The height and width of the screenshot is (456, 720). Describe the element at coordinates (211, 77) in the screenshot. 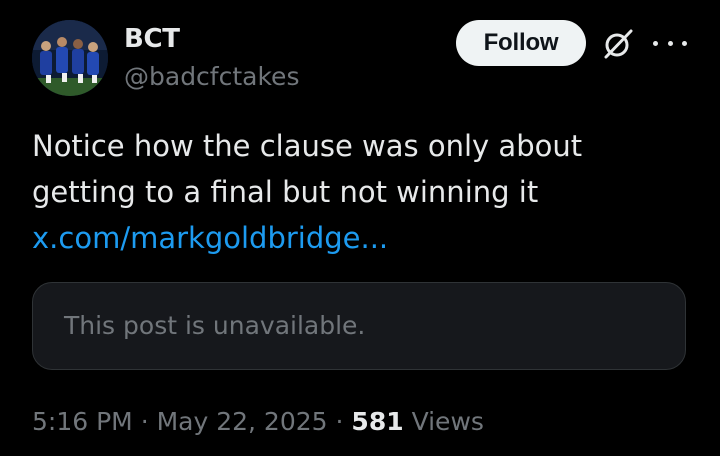

I see `author-handle: @badcfctakes` at that location.